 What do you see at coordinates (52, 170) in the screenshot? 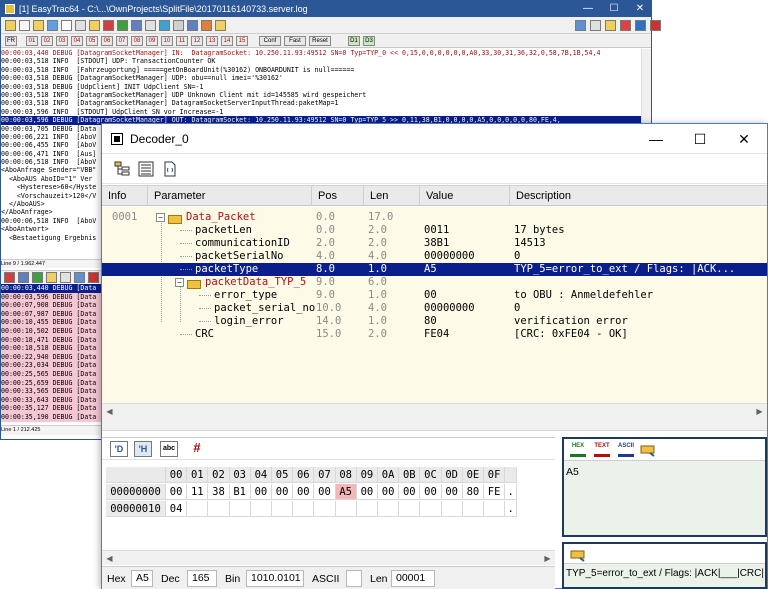
I see `log-line: <AboAnfrage Sender="VBB"` at bounding box center [52, 170].